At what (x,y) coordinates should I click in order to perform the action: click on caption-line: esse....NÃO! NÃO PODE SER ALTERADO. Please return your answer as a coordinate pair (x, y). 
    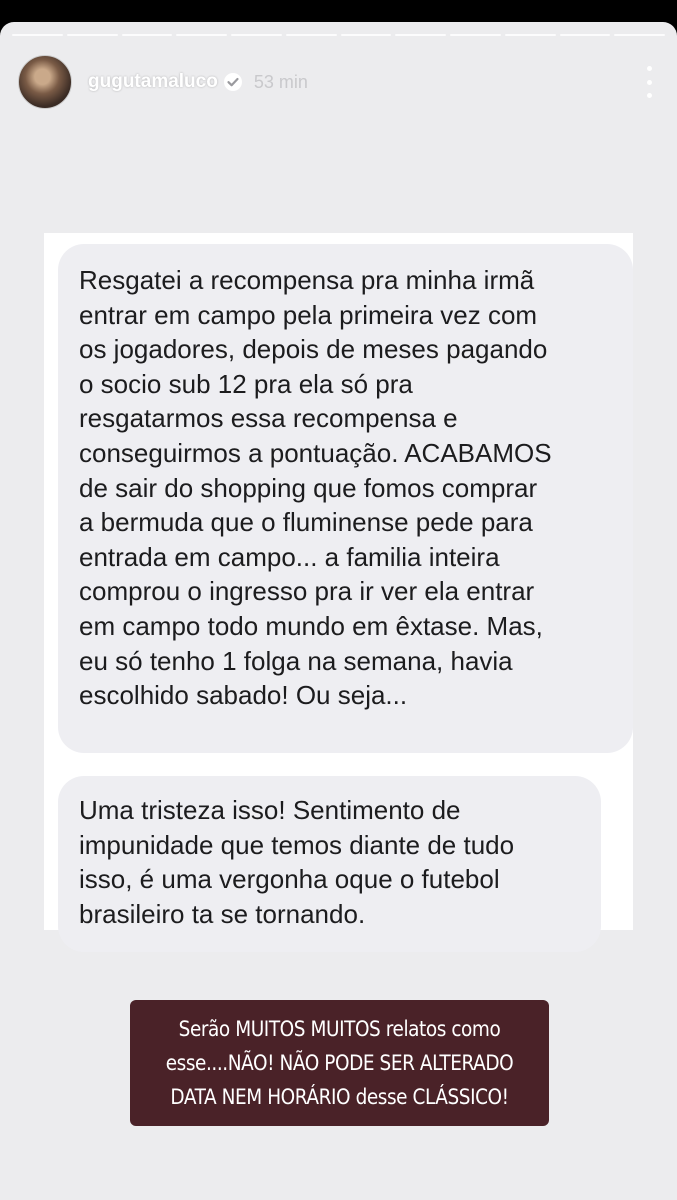
    Looking at the image, I should click on (339, 1063).